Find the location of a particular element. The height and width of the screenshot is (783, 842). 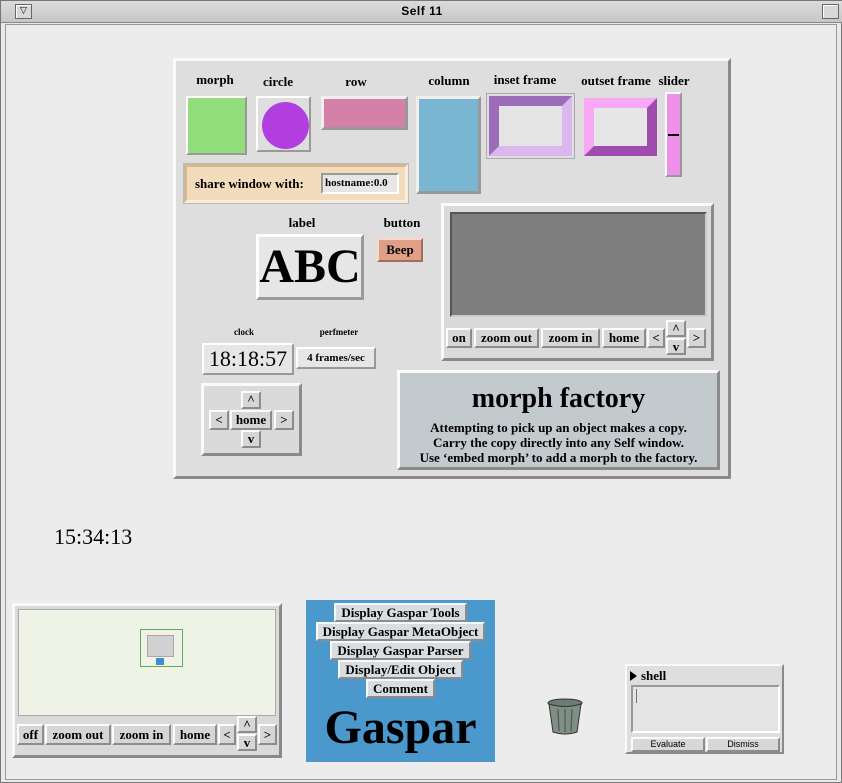

shell-input is located at coordinates (705, 709).